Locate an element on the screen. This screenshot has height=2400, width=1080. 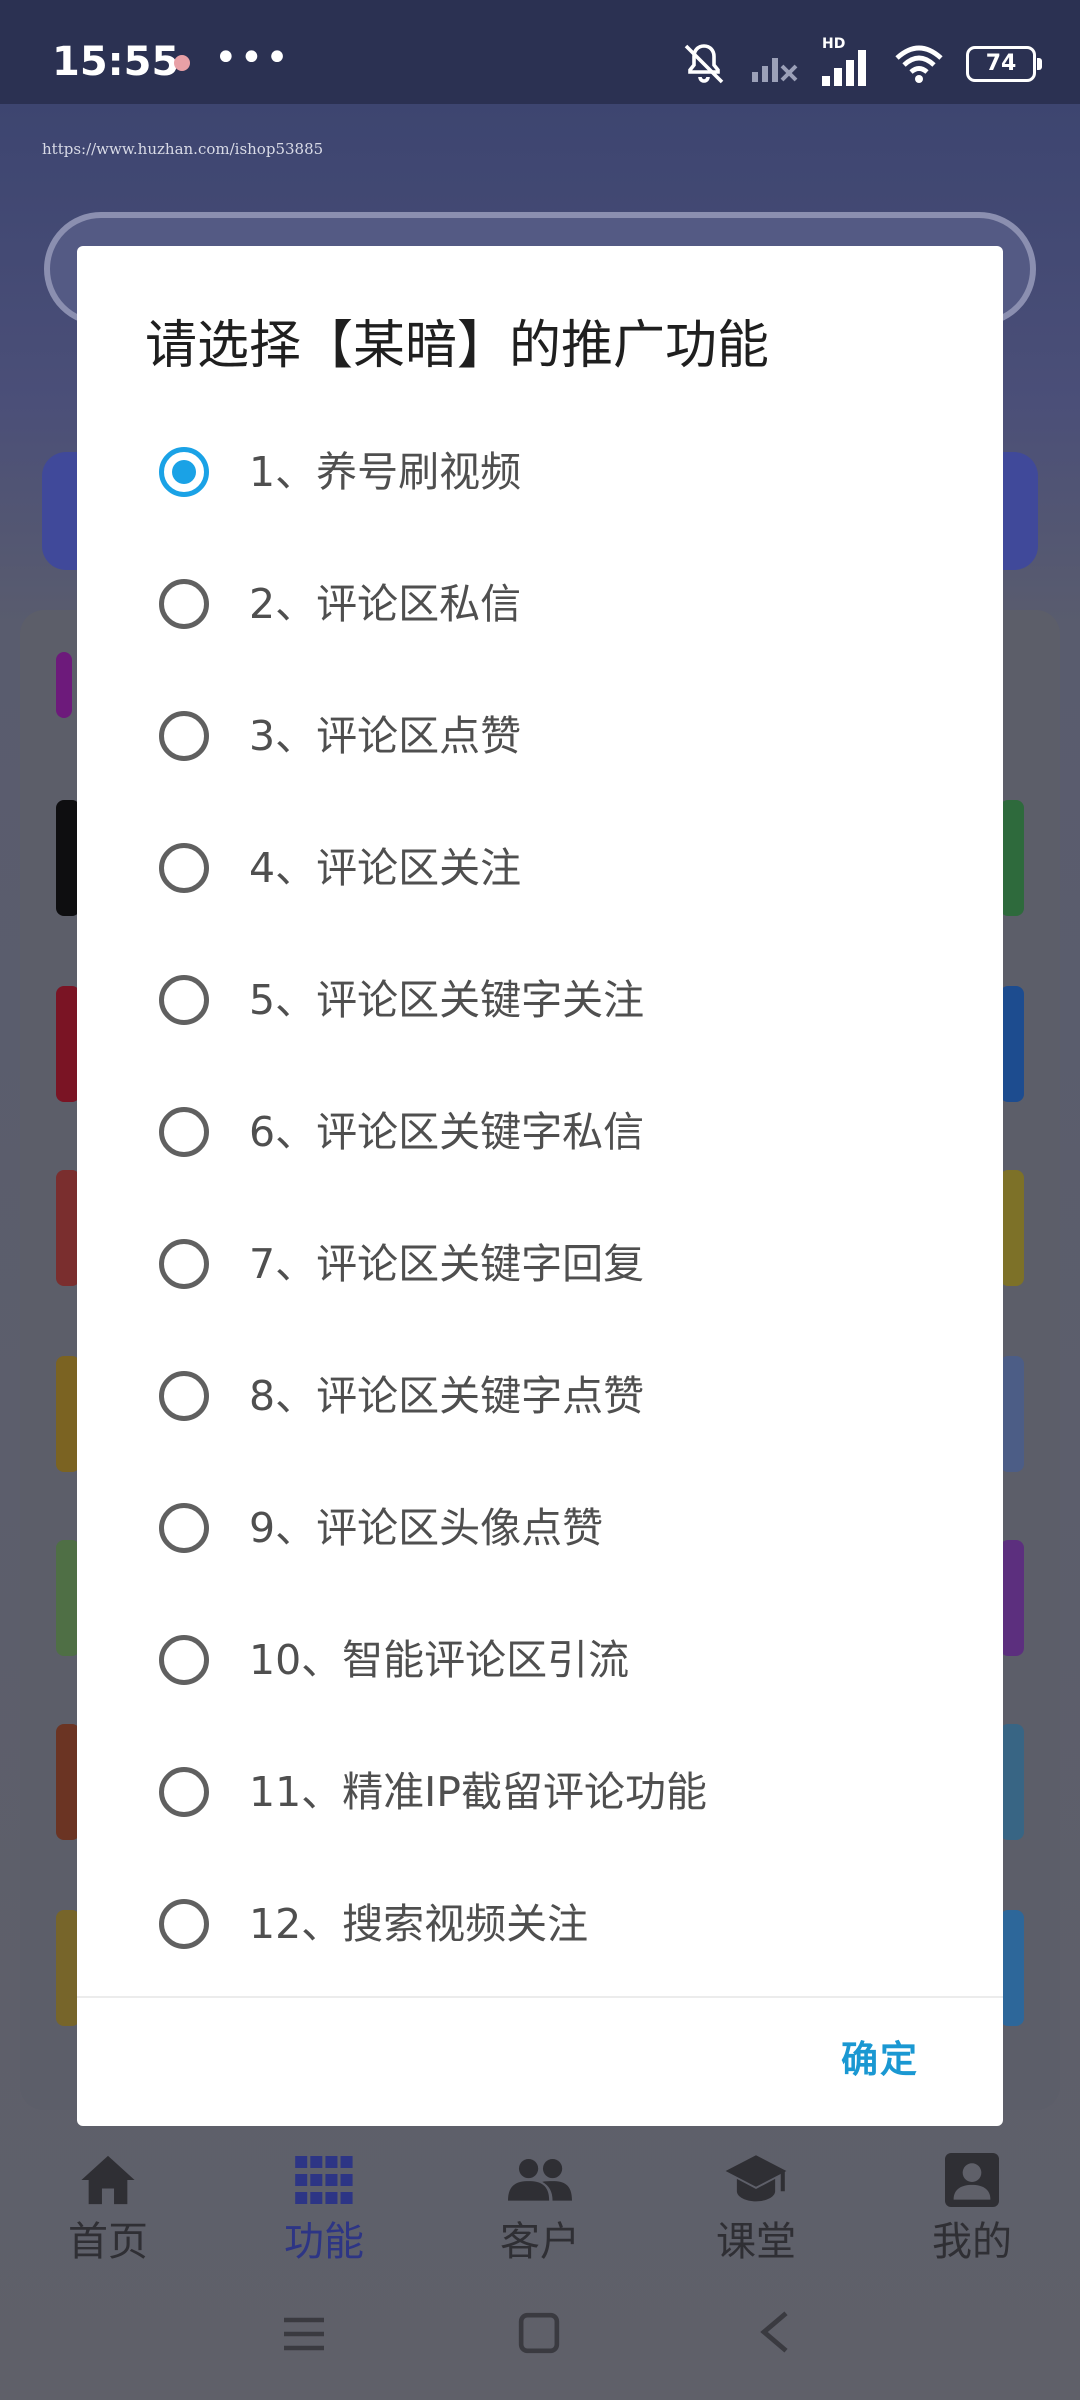
option-label: 4、评论区关注 is located at coordinates (385, 868).